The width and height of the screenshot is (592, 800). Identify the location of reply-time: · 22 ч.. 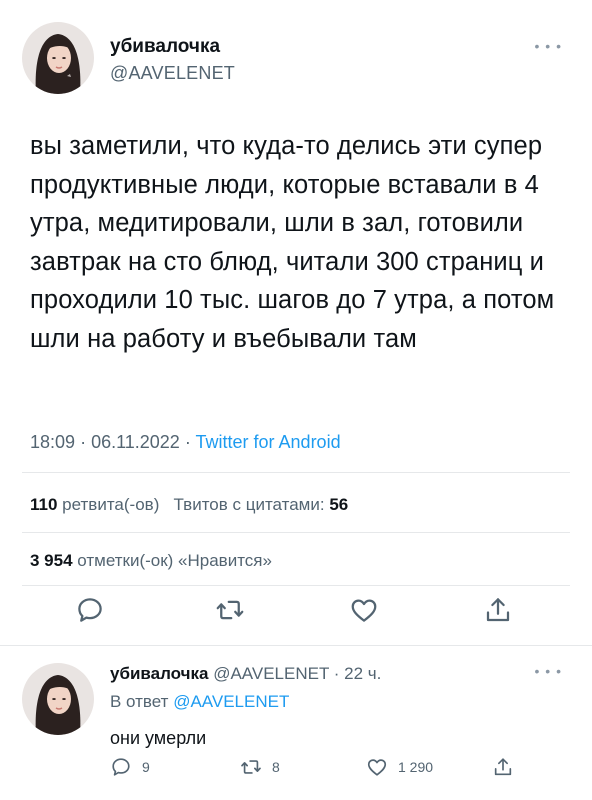
(358, 673).